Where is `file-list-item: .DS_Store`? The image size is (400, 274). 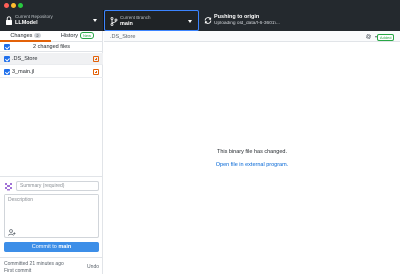
file-list-item: .DS_Store is located at coordinates (51, 59).